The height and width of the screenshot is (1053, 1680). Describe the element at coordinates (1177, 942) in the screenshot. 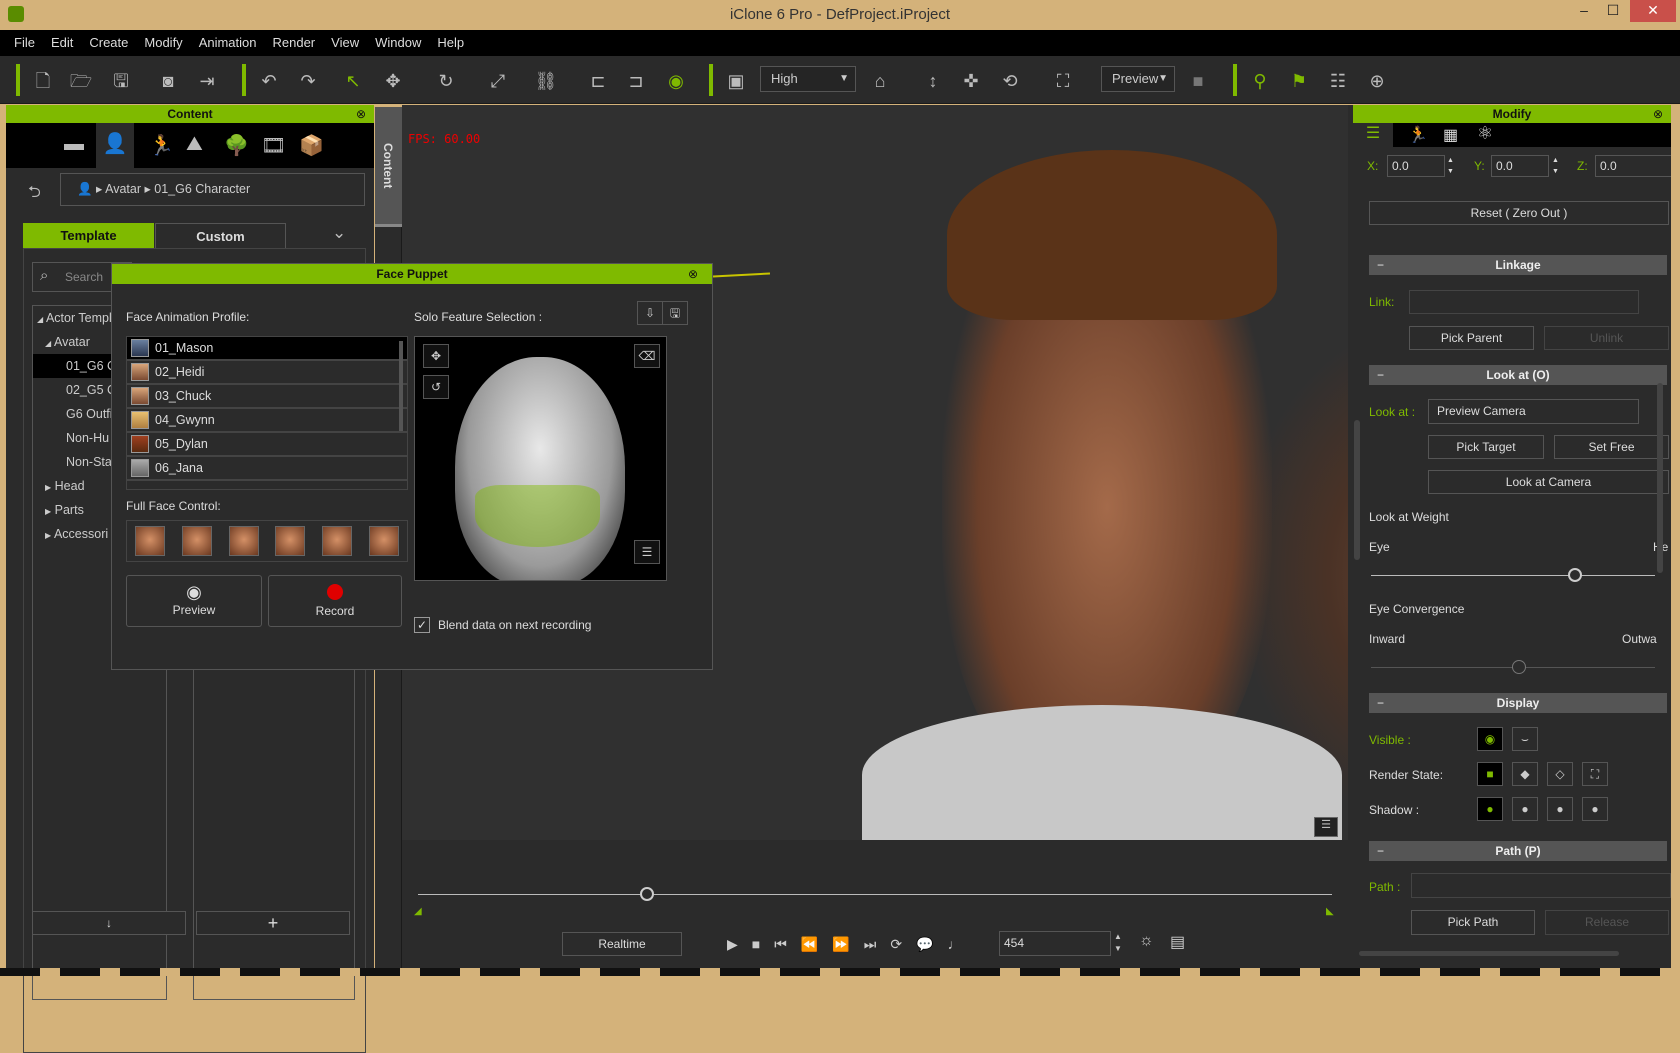

I see `timeline-panel-icon: ▤` at that location.